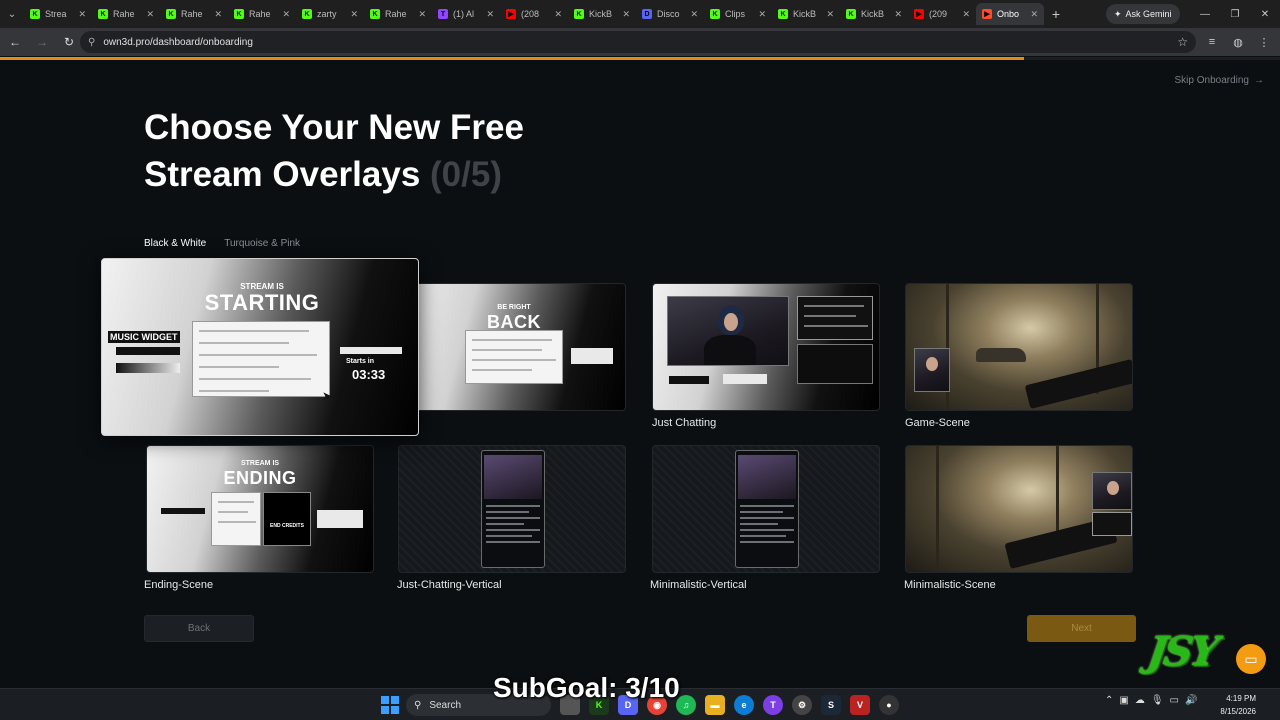 This screenshot has height=720, width=1280. What do you see at coordinates (670, 14) in the screenshot?
I see `browser-tab: D Disco ✕` at bounding box center [670, 14].